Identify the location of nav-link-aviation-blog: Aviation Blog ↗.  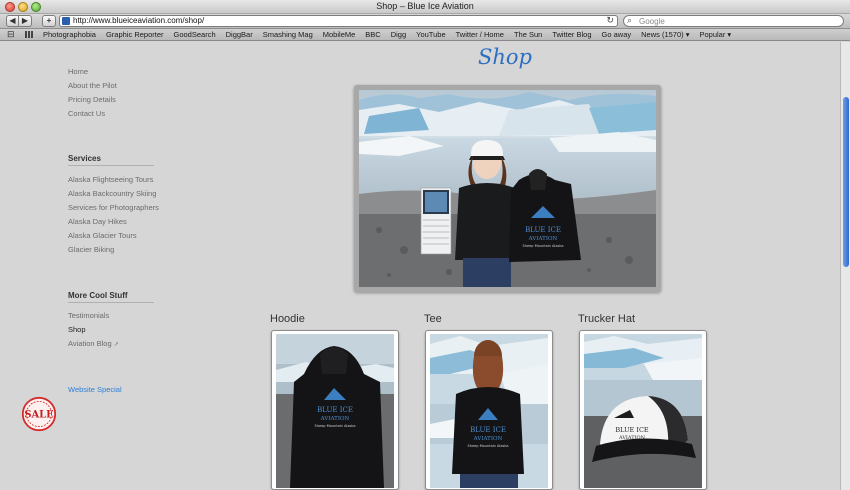
(93, 343).